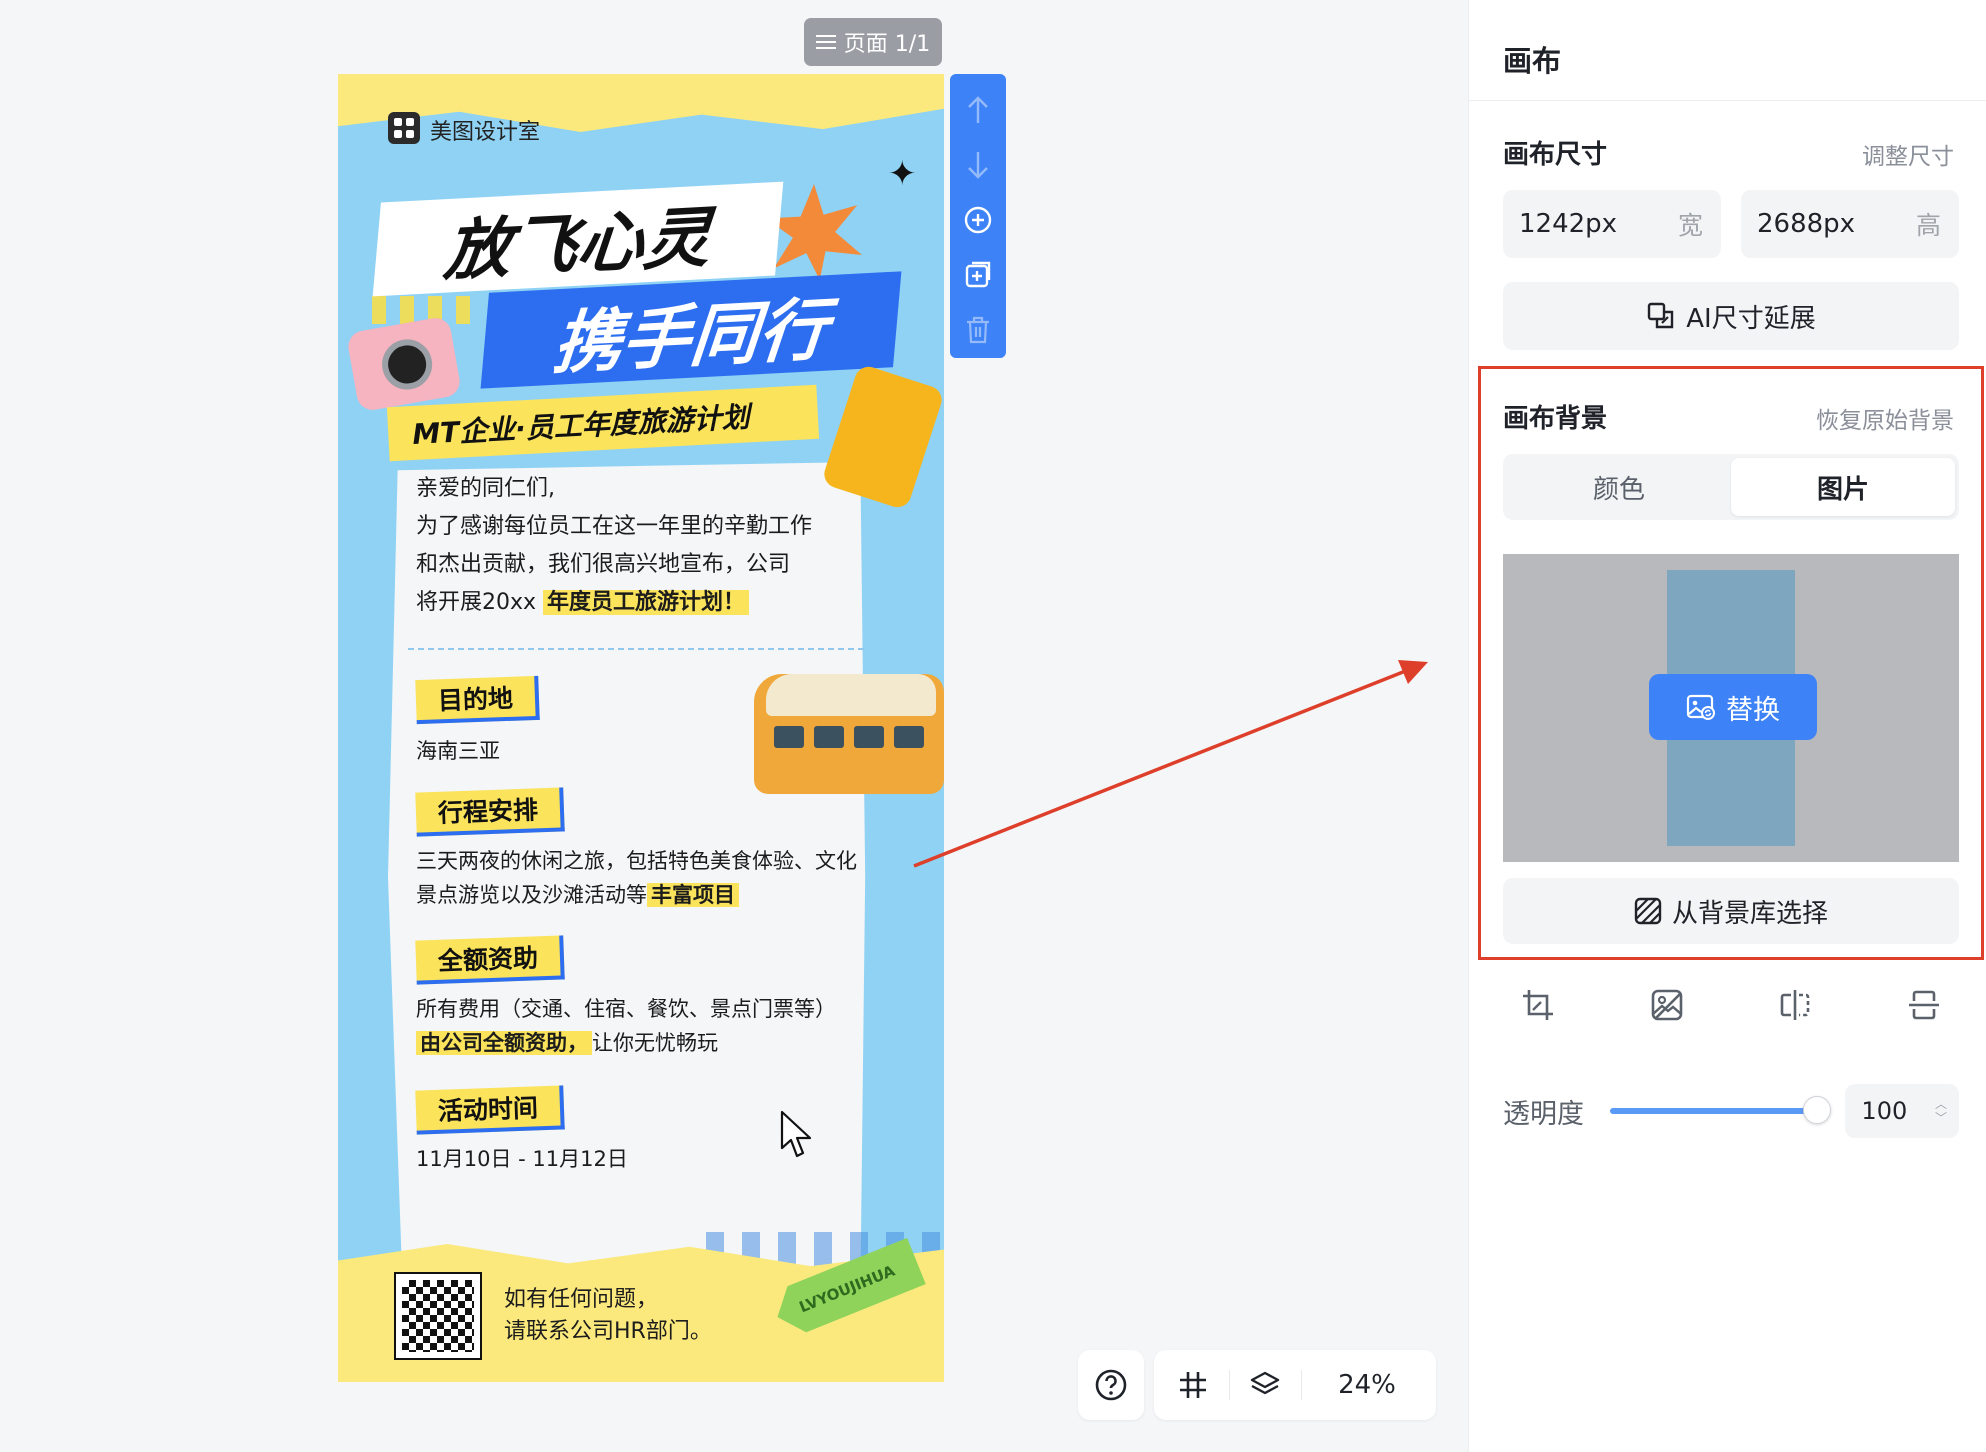 Image resolution: width=1986 pixels, height=1452 pixels. I want to click on cursor-icon, so click(796, 1134).